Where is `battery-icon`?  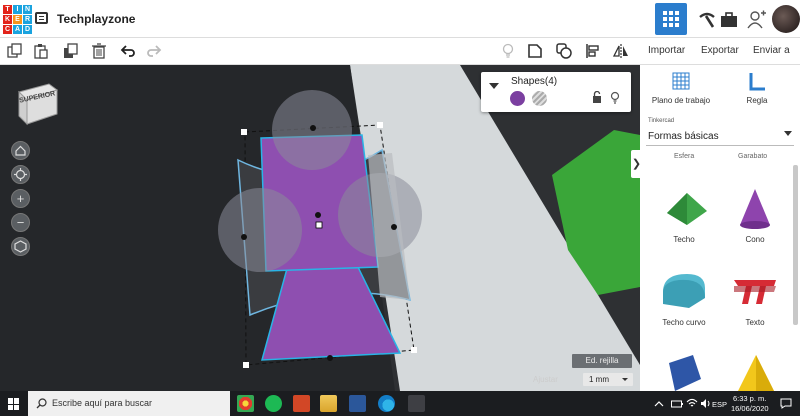 battery-icon is located at coordinates (677, 404).